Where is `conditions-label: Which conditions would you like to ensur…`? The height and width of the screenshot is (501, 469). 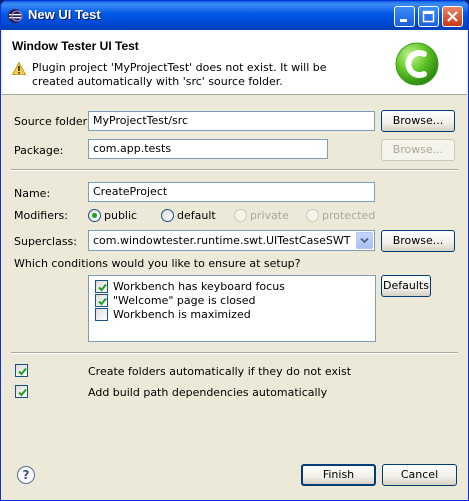 conditions-label: Which conditions would you like to ensur… is located at coordinates (157, 263).